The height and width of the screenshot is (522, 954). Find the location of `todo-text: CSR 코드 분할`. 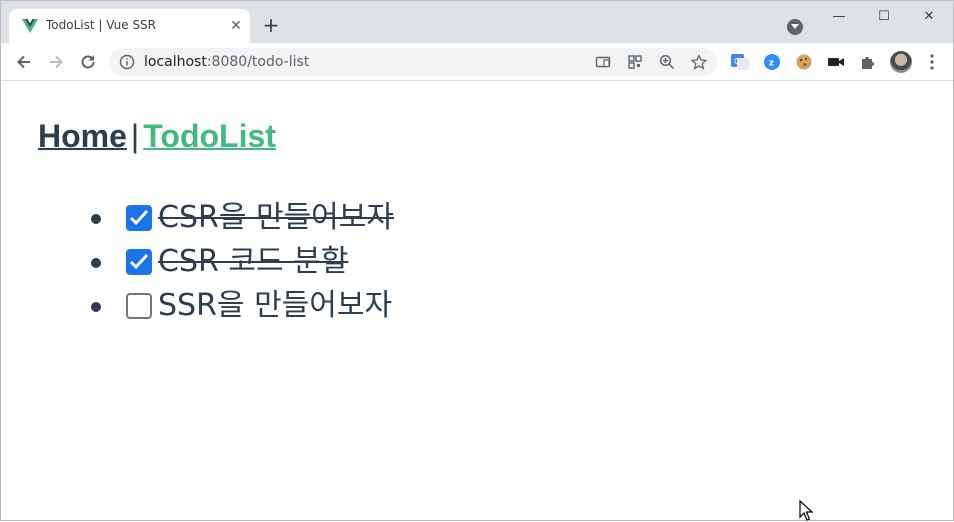

todo-text: CSR 코드 분할 is located at coordinates (253, 261).